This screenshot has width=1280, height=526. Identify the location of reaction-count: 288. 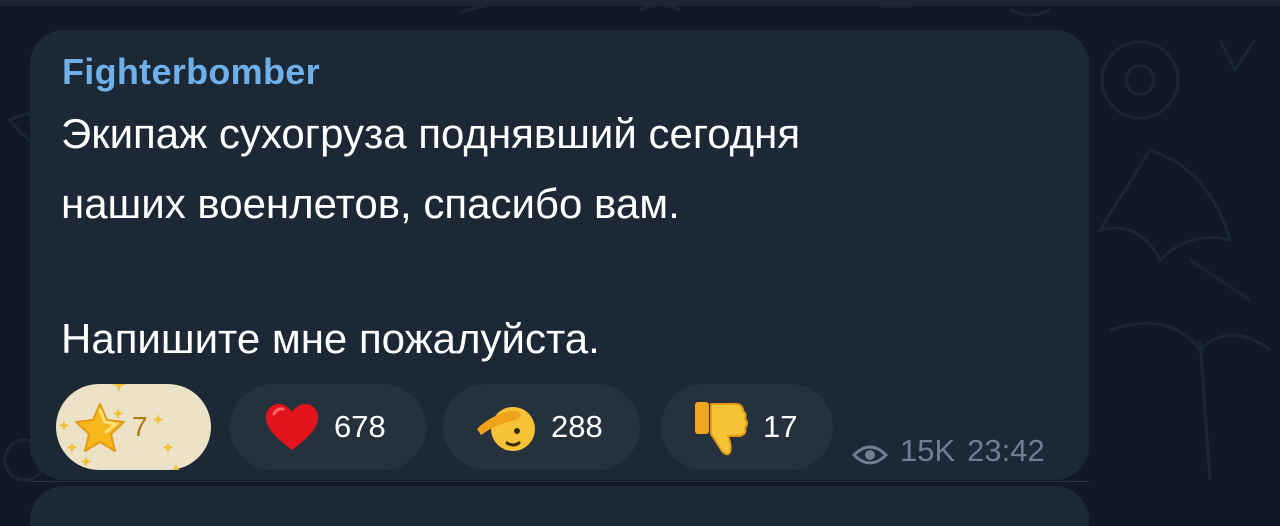
(577, 426).